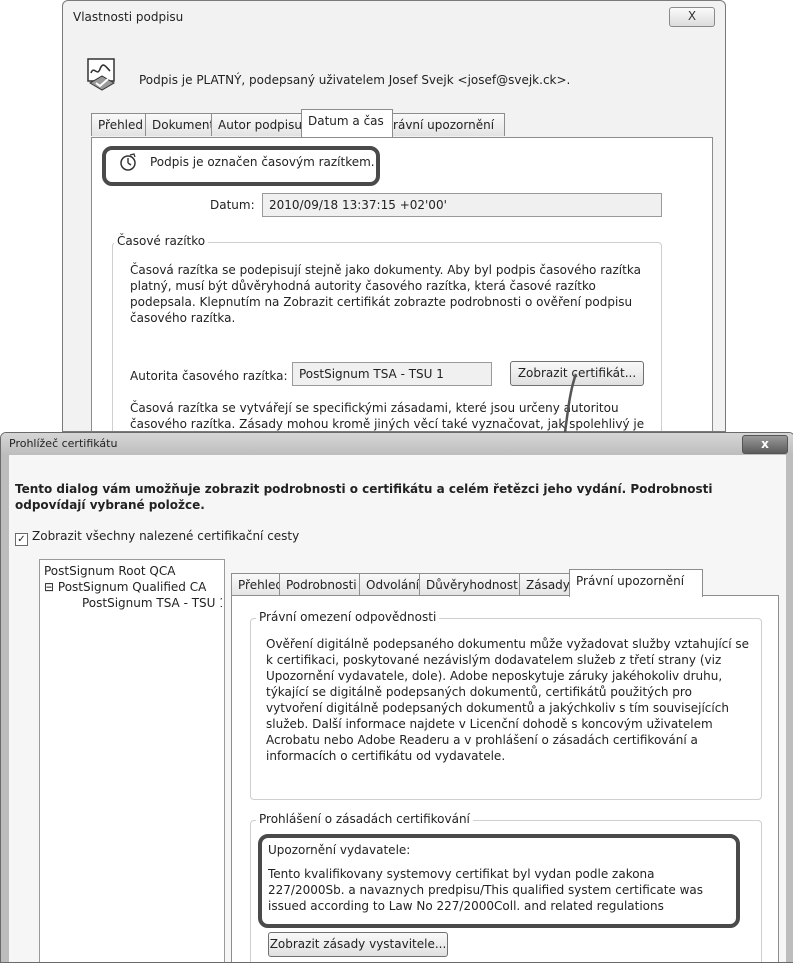 The image size is (793, 963). What do you see at coordinates (394, 16) in the screenshot?
I see `signature-dialog-titlebar: Vlastnosti podpisu X` at bounding box center [394, 16].